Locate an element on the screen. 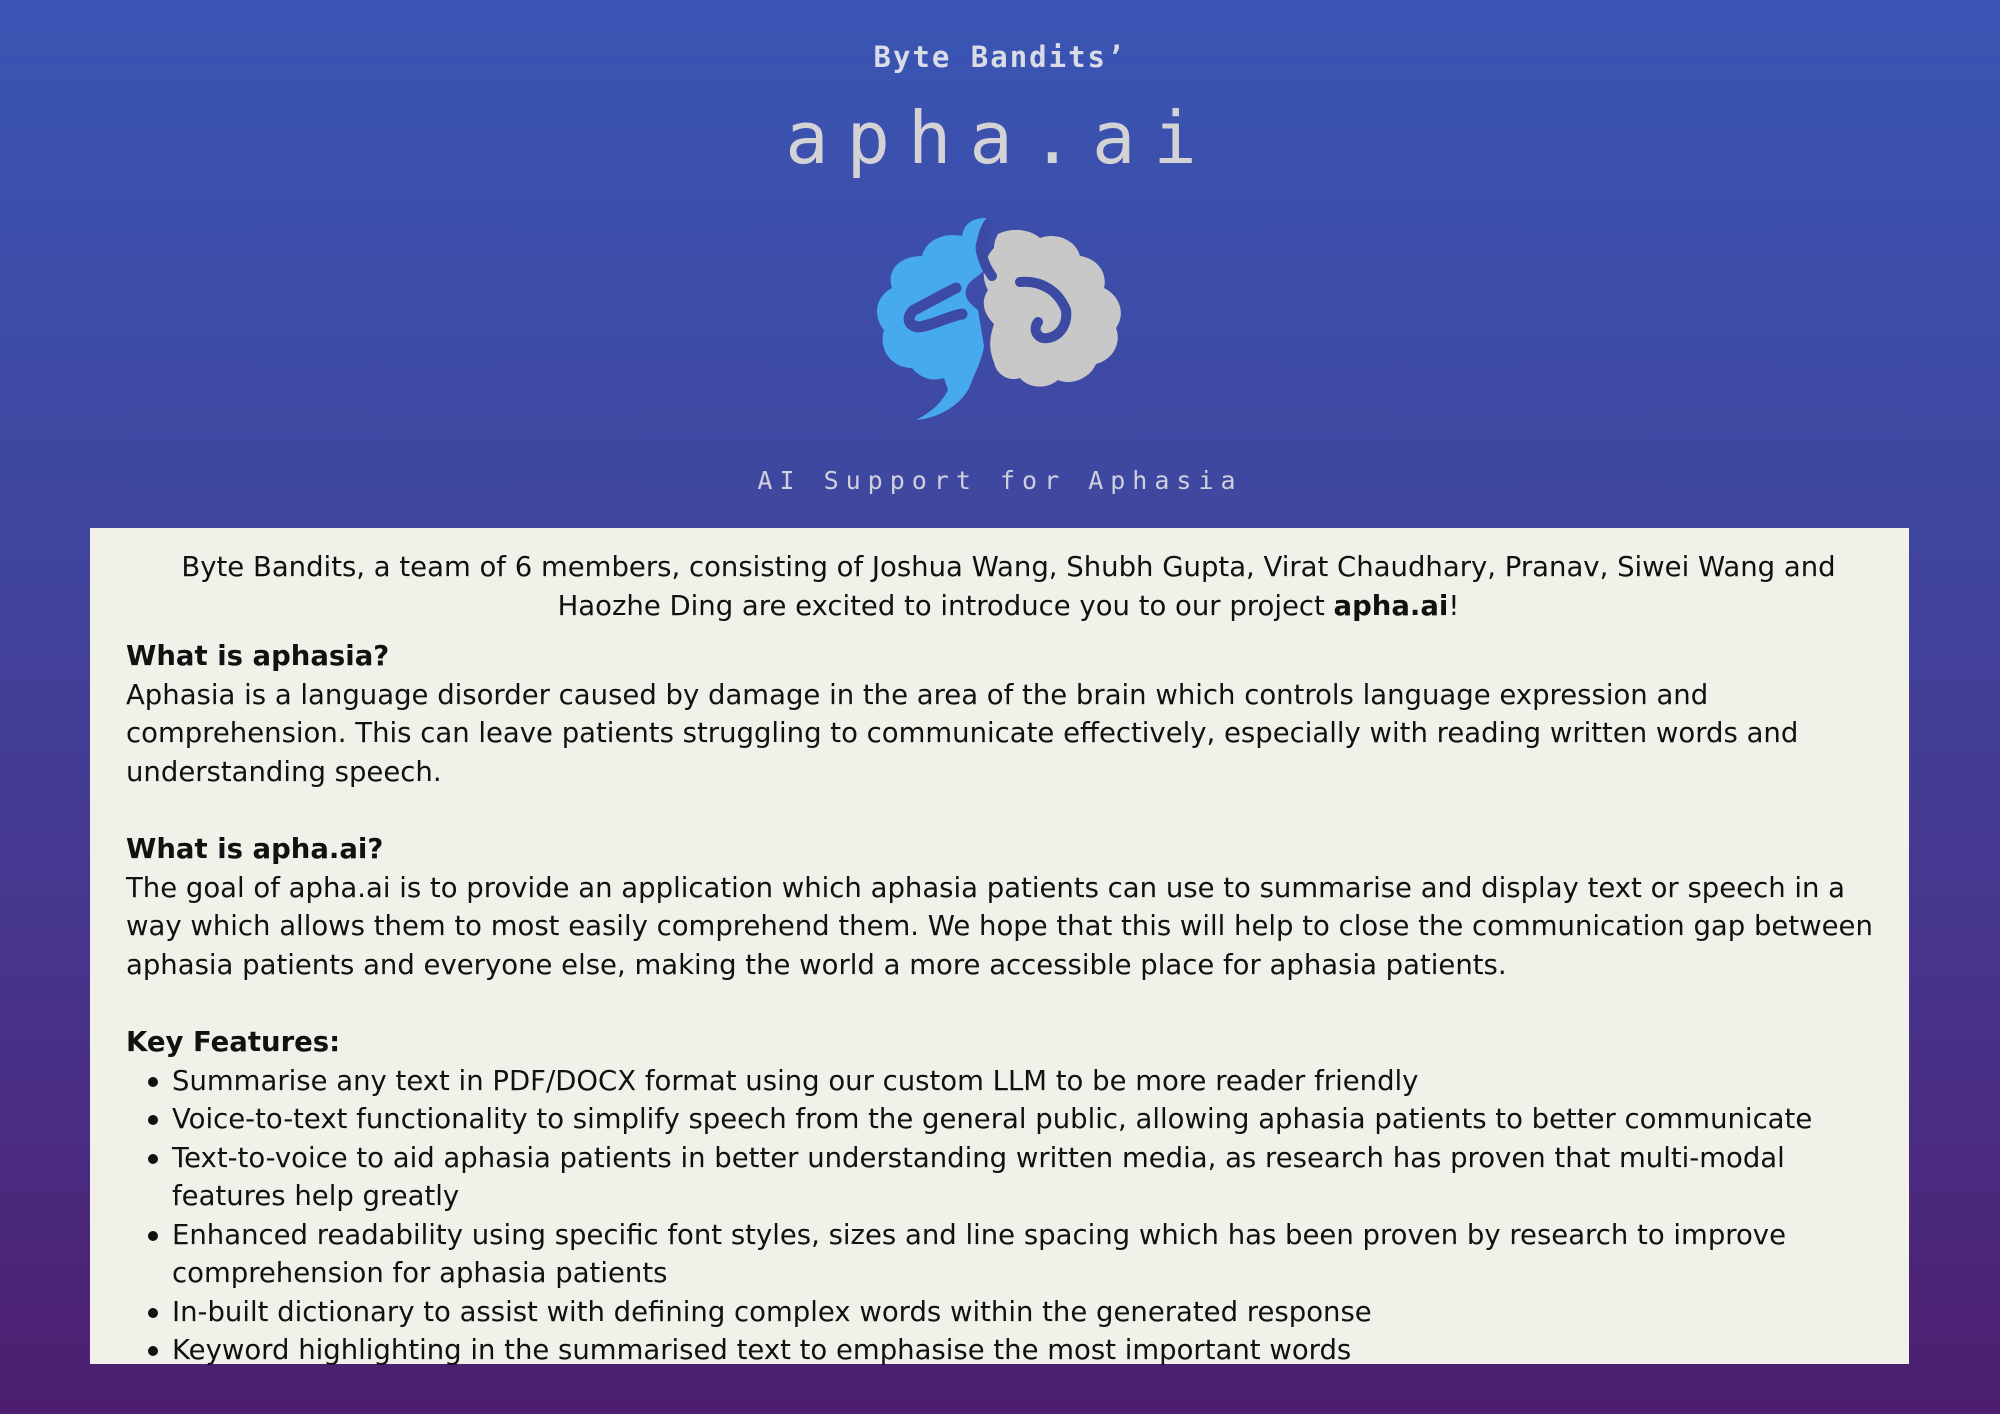 This screenshot has width=2000, height=1414. section-title-aphasia: What is aphasia? is located at coordinates (258, 656).